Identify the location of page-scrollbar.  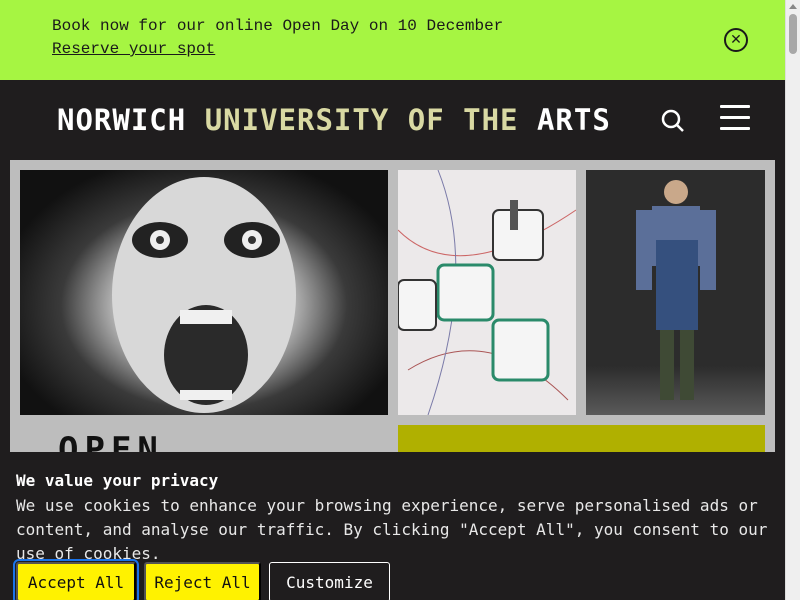
(792, 300).